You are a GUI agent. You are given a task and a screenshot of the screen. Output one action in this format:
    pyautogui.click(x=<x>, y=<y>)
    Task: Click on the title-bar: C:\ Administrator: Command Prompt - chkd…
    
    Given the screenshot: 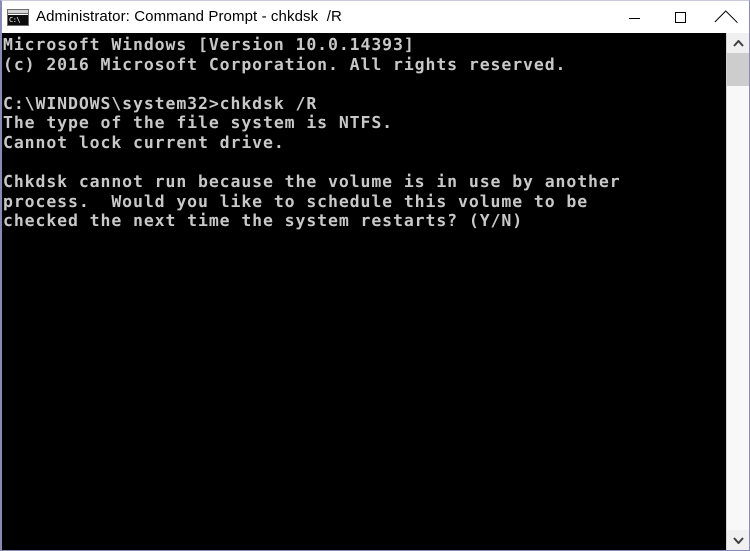 What is the action you would take?
    pyautogui.click(x=375, y=17)
    